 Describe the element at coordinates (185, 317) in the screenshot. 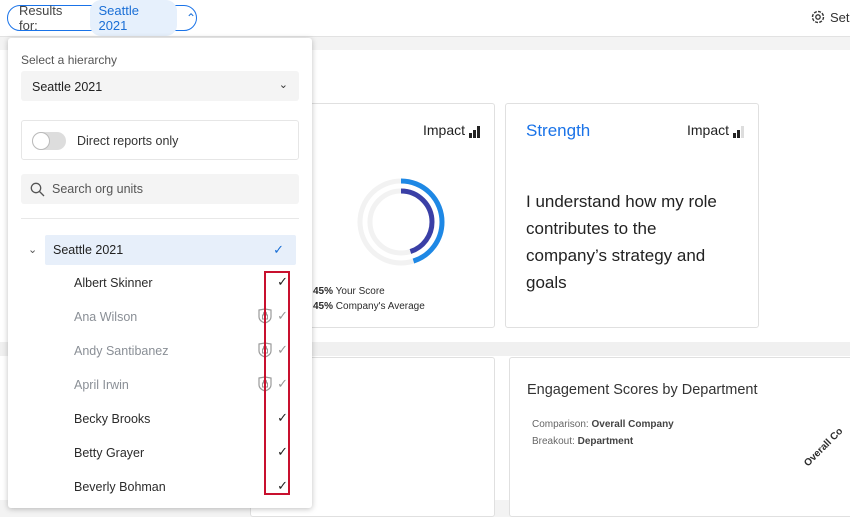

I see `tree-item: Ana Wilson ✓` at that location.